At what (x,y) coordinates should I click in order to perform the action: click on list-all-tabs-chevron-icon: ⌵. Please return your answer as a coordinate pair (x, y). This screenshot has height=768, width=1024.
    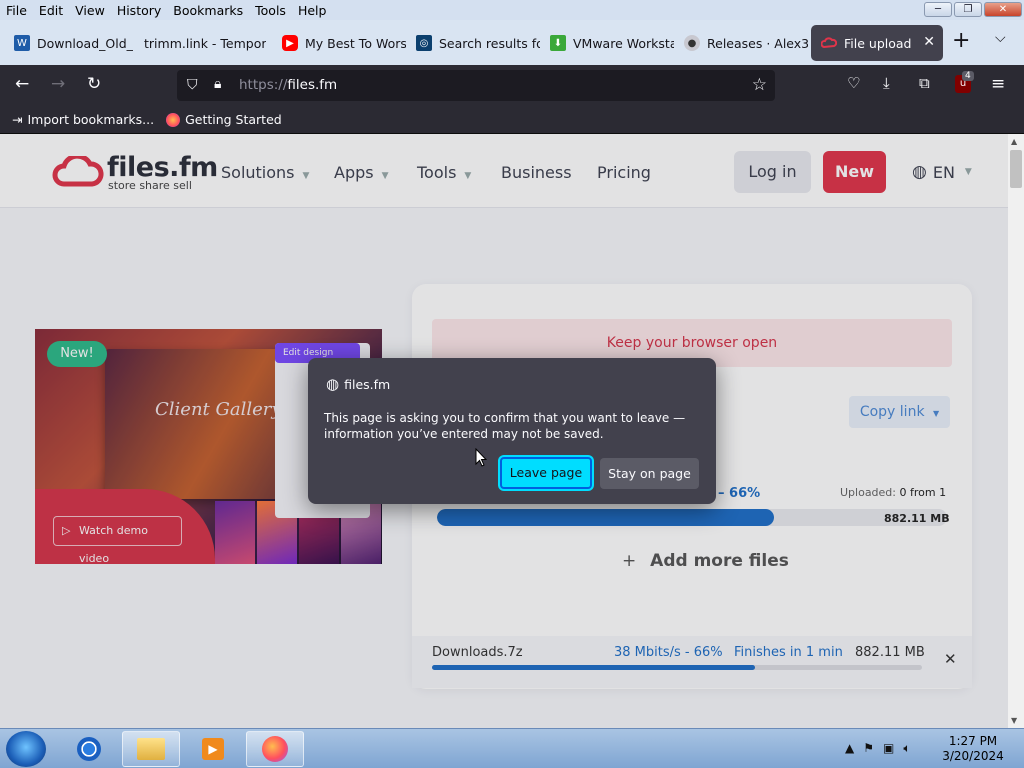
    Looking at the image, I should click on (1000, 38).